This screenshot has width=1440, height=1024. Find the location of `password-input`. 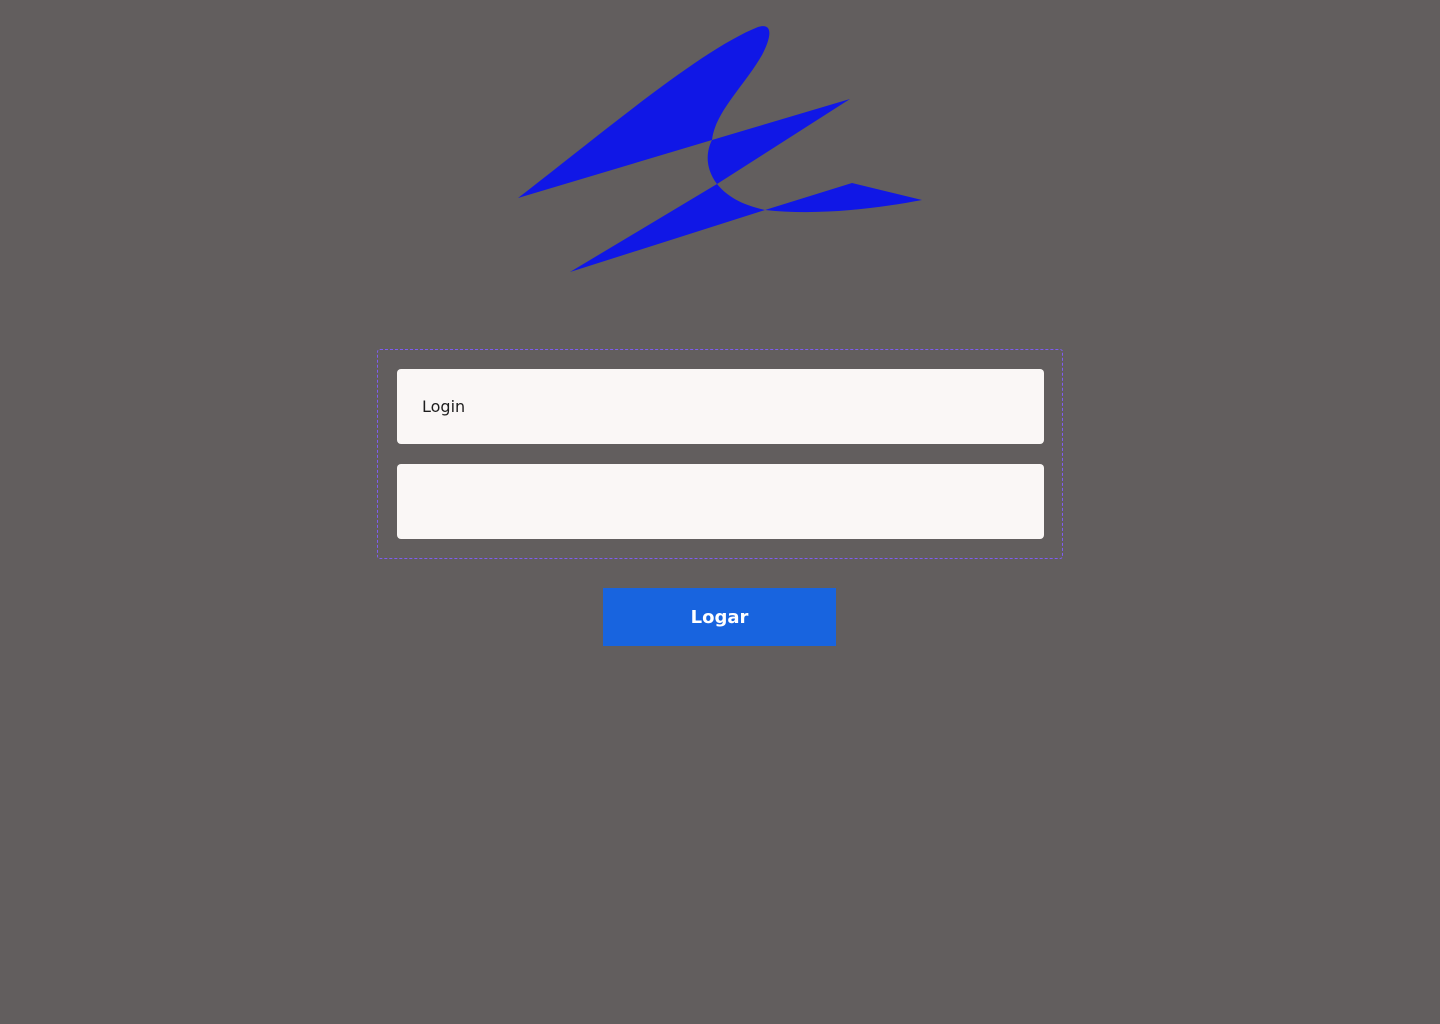

password-input is located at coordinates (720, 501).